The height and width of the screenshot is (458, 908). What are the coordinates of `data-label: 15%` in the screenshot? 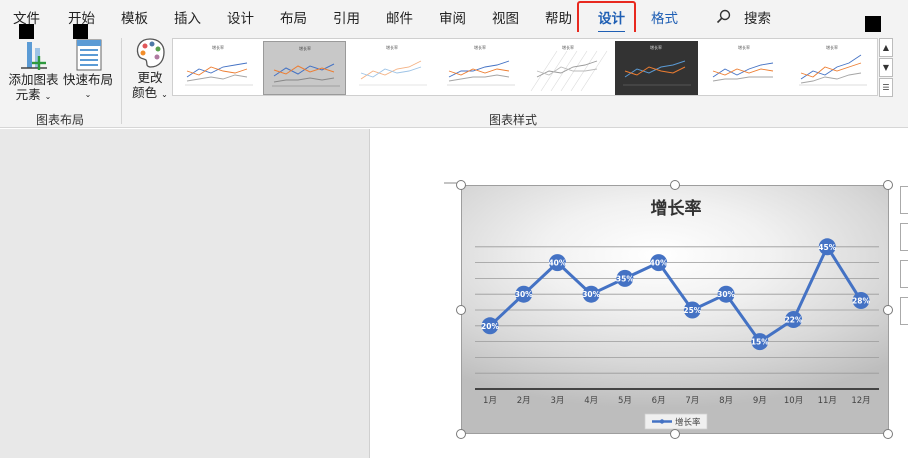 It's located at (760, 342).